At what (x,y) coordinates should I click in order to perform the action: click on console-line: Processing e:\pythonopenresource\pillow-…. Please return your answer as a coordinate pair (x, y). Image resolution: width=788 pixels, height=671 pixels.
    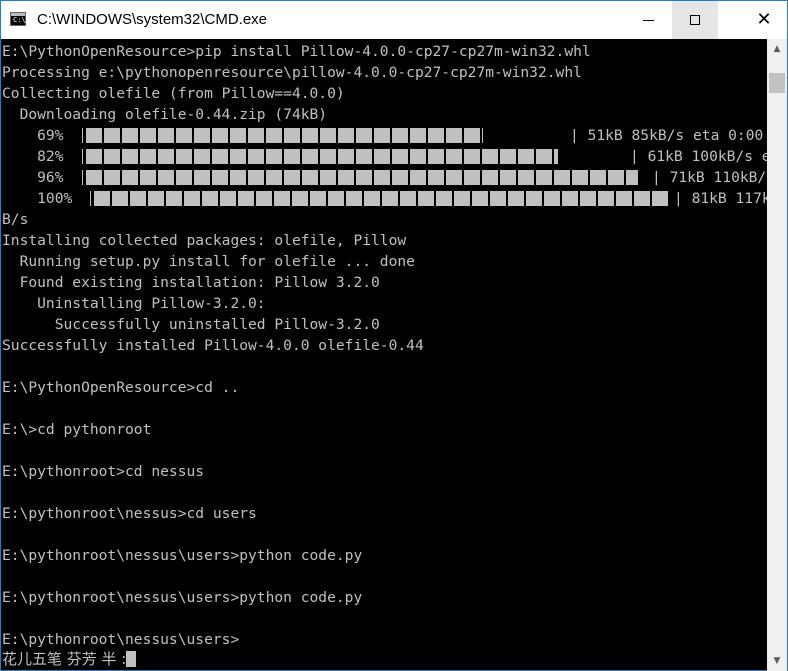
    Looking at the image, I should click on (292, 72).